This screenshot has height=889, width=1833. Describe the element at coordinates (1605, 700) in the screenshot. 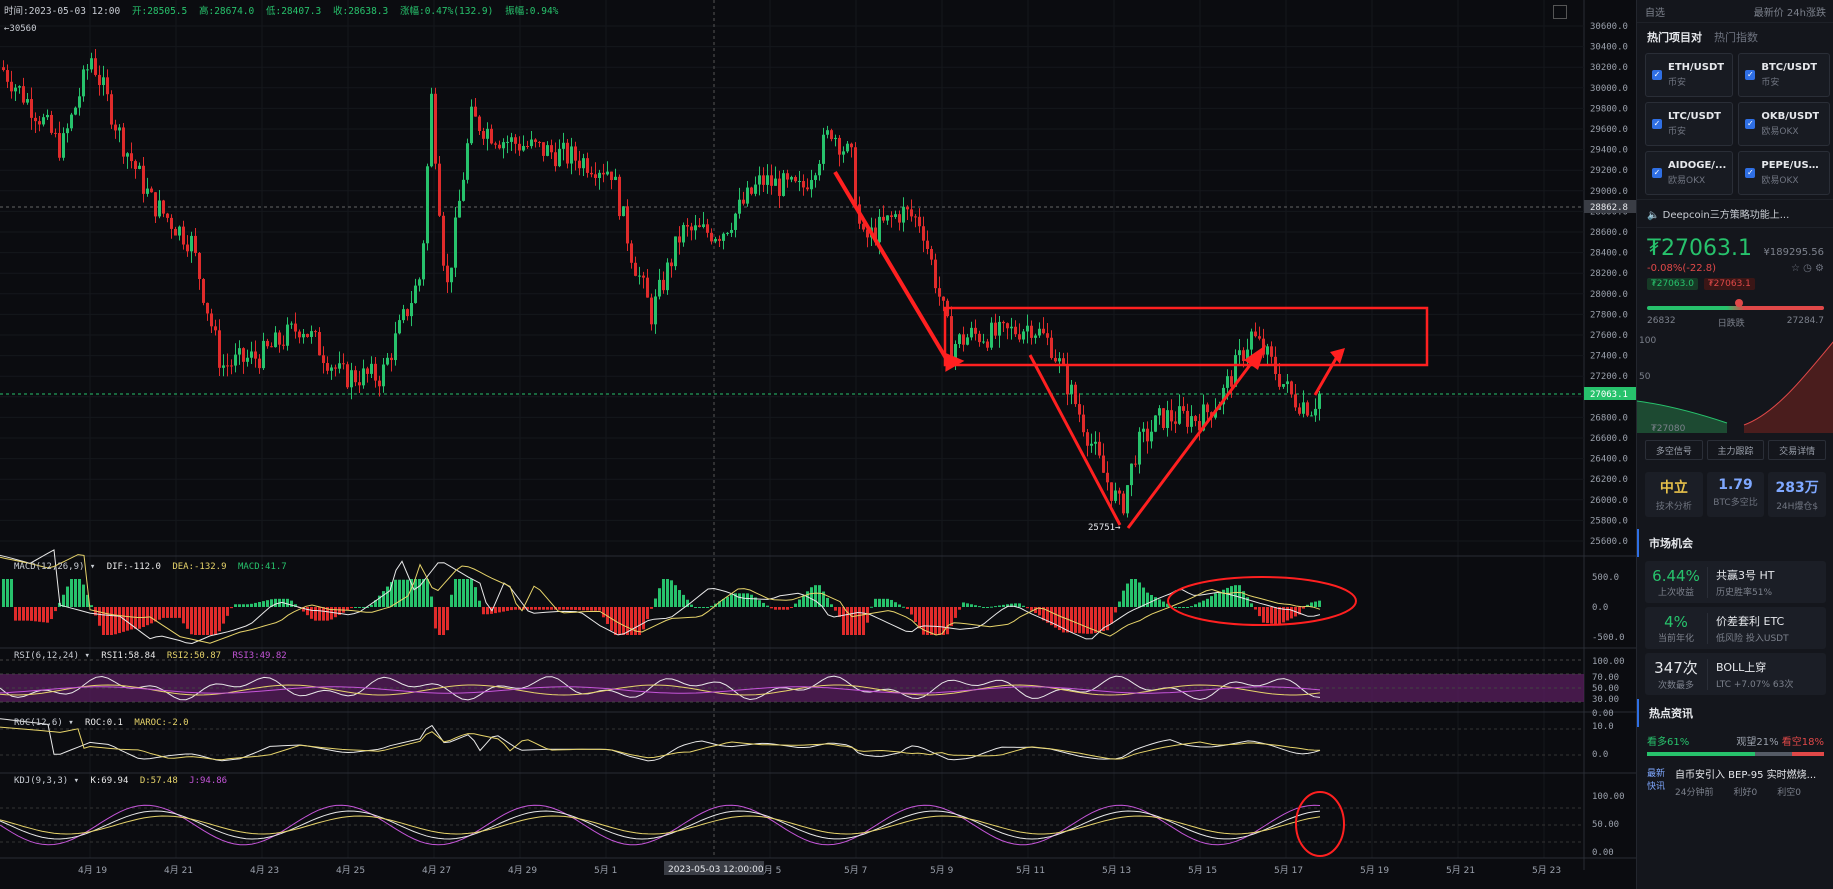

I see `indicator-axis-label: 30.00` at that location.